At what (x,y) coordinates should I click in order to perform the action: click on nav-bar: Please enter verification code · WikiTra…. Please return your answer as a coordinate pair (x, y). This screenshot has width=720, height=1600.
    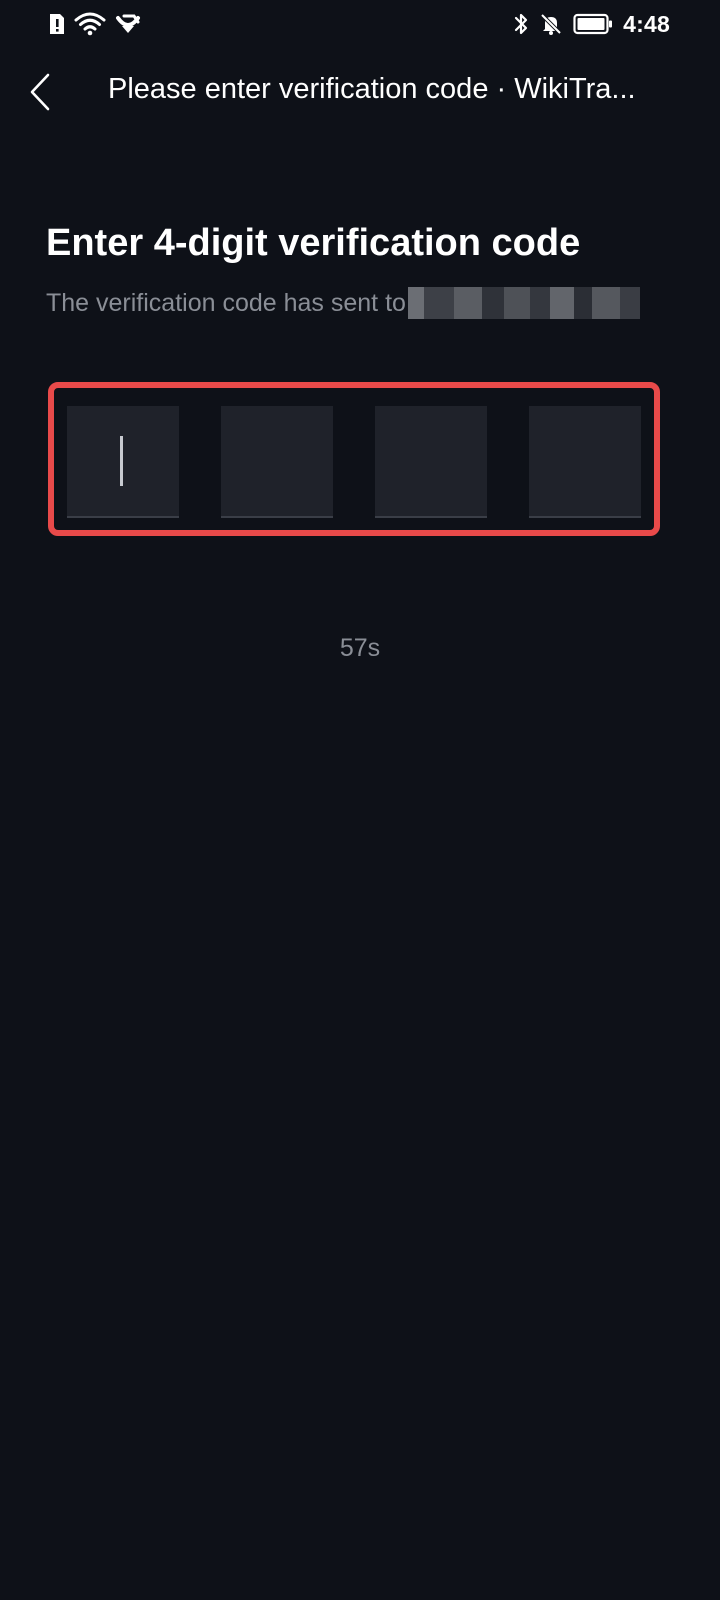
    Looking at the image, I should click on (360, 92).